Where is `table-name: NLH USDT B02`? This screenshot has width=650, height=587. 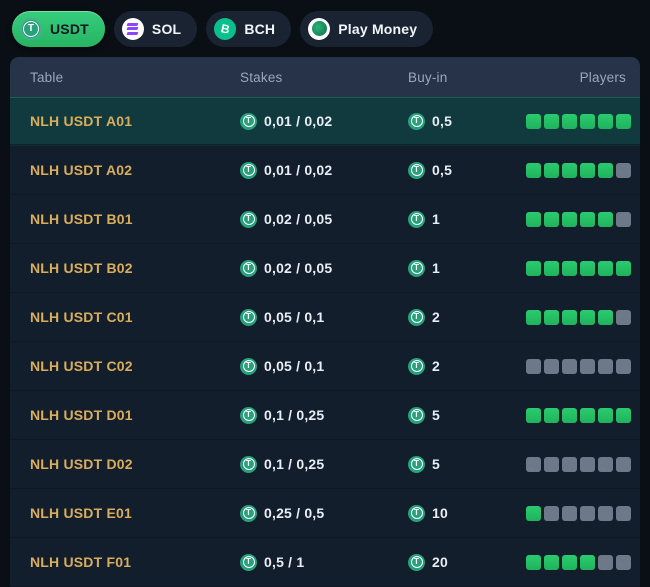 table-name: NLH USDT B02 is located at coordinates (81, 268).